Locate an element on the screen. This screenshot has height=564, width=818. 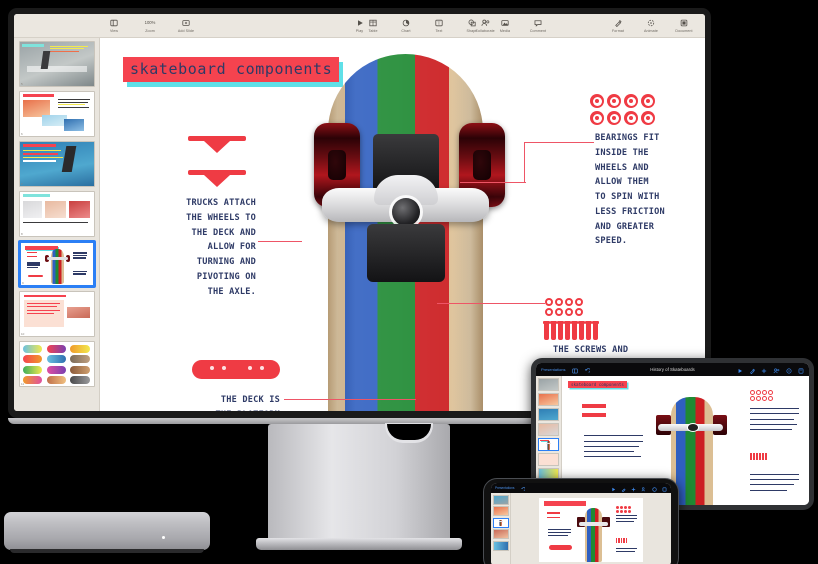
nuts-graphic is located at coordinates (564, 307).